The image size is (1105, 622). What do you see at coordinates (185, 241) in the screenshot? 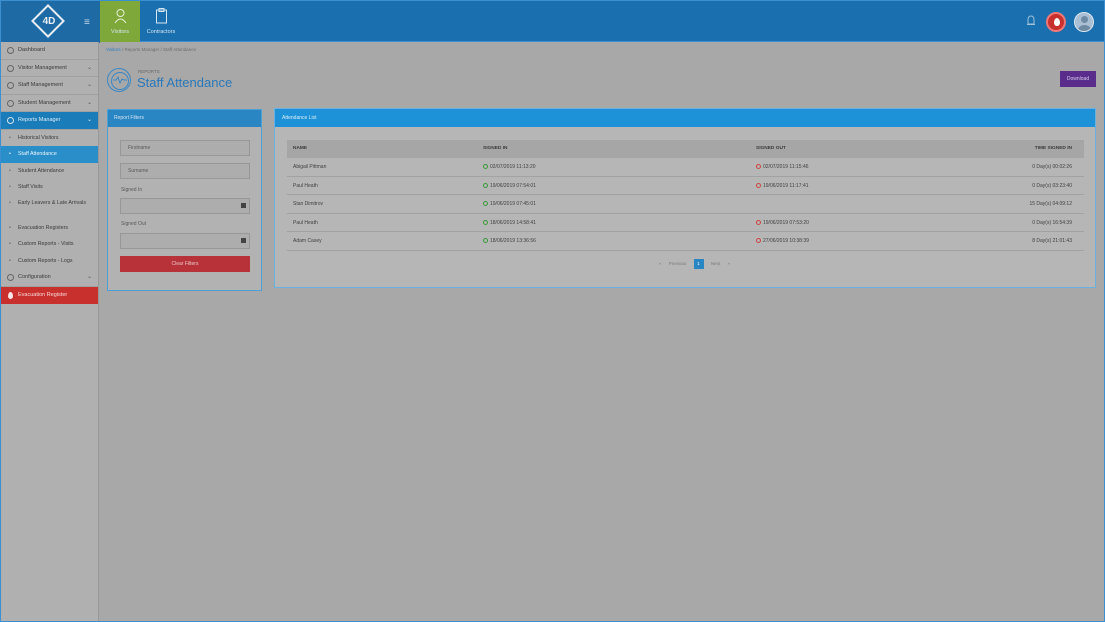
I see `signed-out-date-input` at bounding box center [185, 241].